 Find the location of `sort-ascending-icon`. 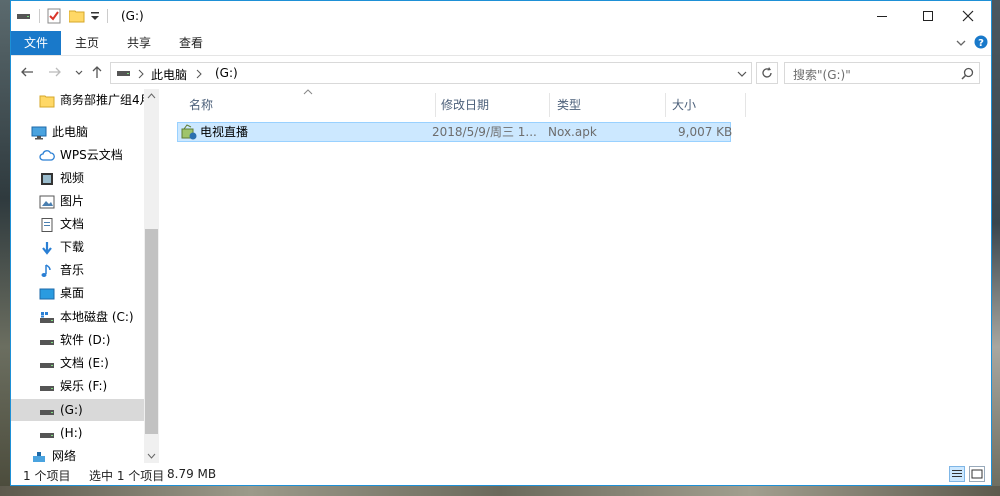

sort-ascending-icon is located at coordinates (308, 92).